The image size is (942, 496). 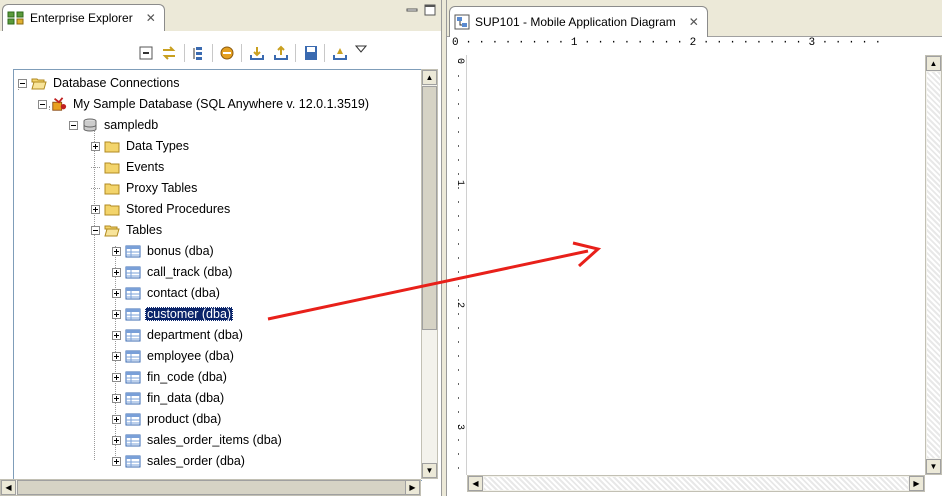 I want to click on tree-item-stored-procedures: Stored Procedures, so click(x=161, y=209).